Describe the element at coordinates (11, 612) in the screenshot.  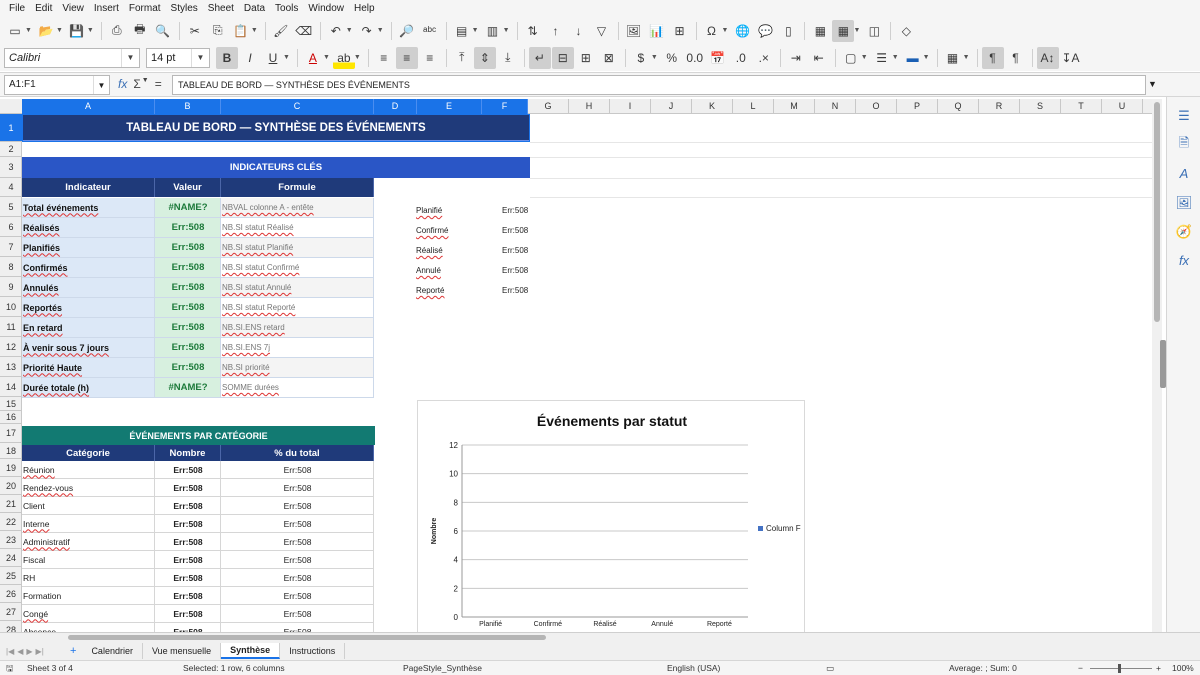
I see `row-header-27: 27` at that location.